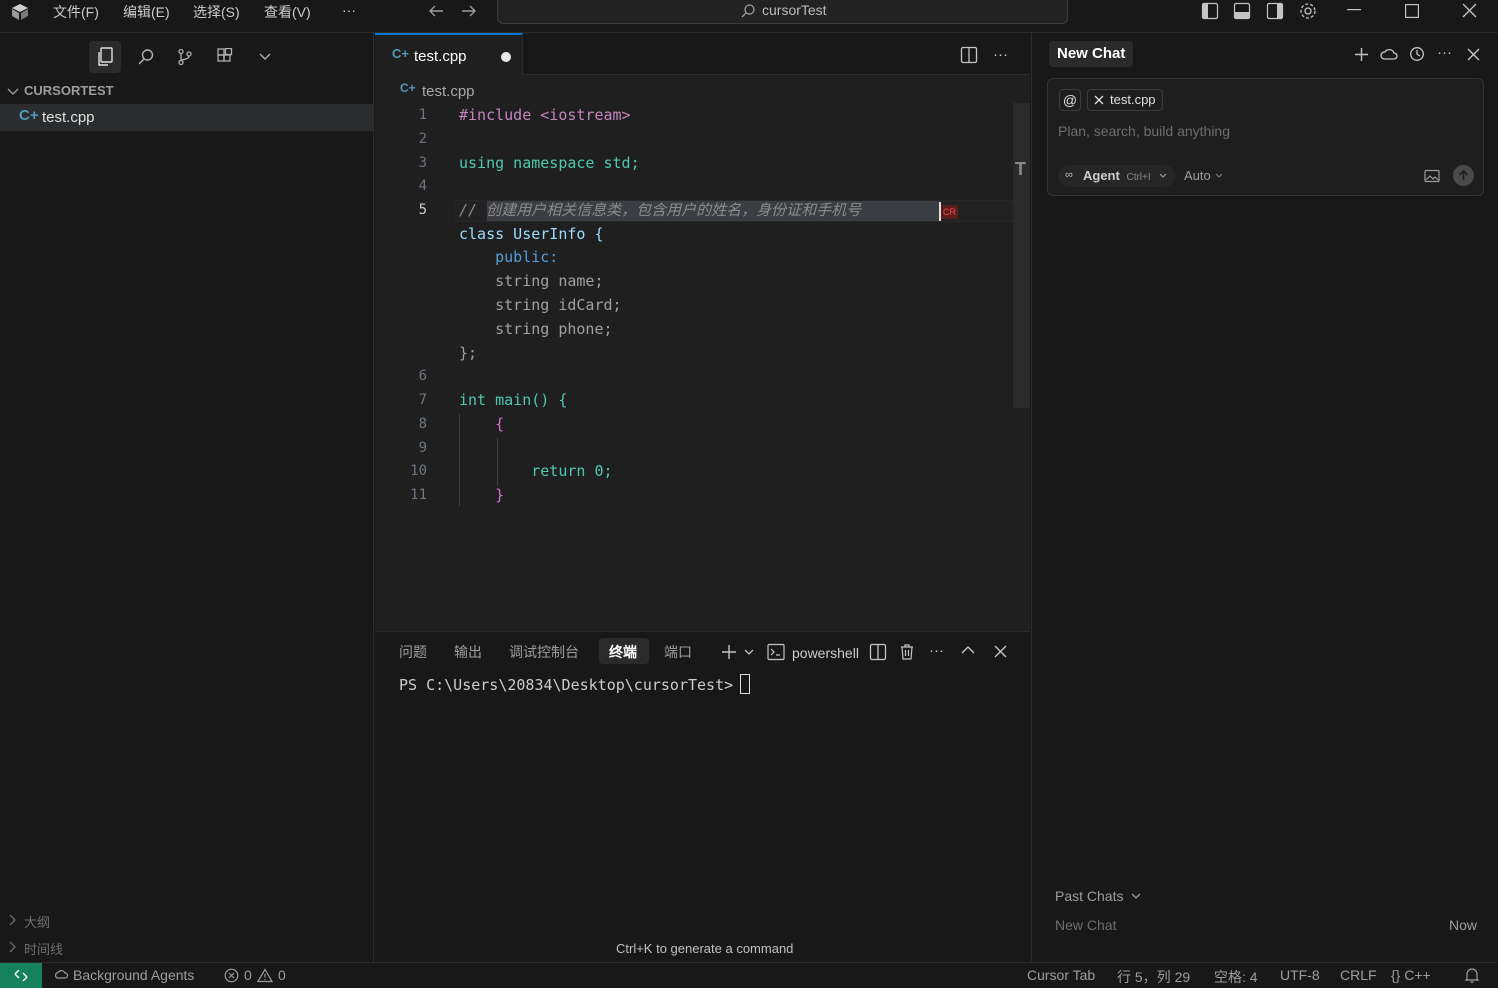 Image resolution: width=1498 pixels, height=988 pixels. I want to click on send-arrow-up-icon, so click(1463, 175).